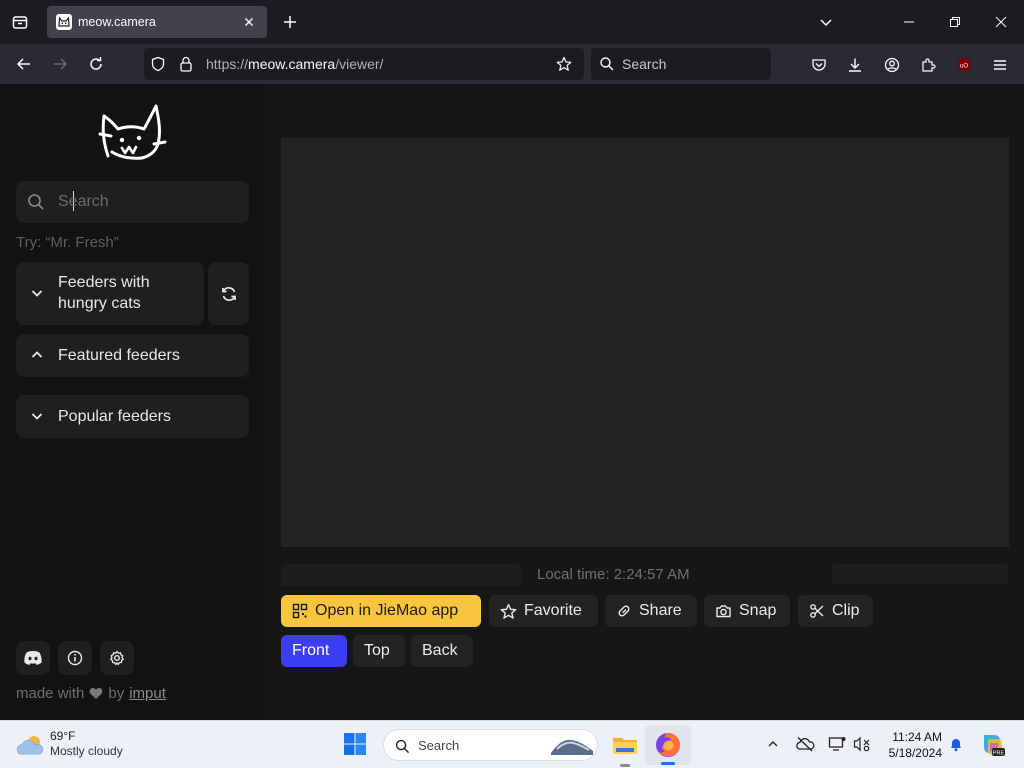  I want to click on share-label: Share, so click(660, 610).